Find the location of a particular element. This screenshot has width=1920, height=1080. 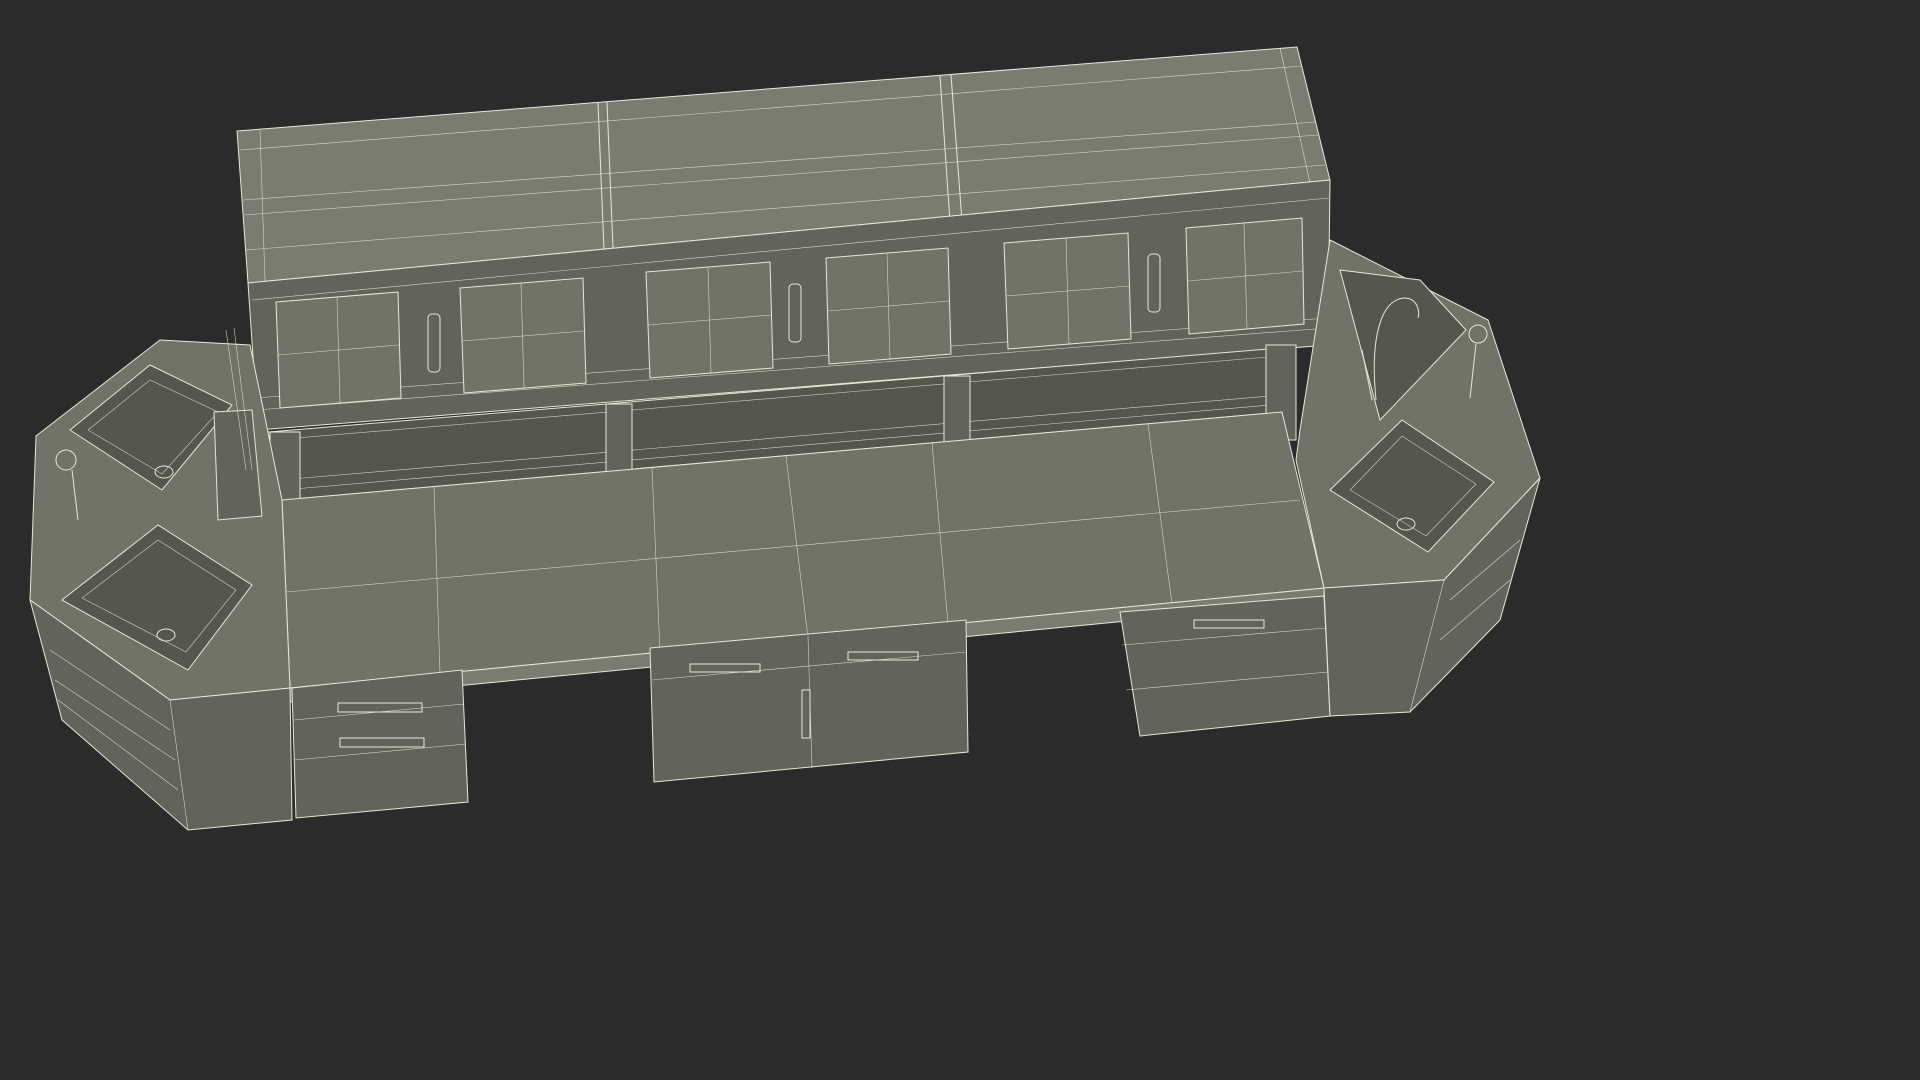

center-cabinet is located at coordinates (809, 701).